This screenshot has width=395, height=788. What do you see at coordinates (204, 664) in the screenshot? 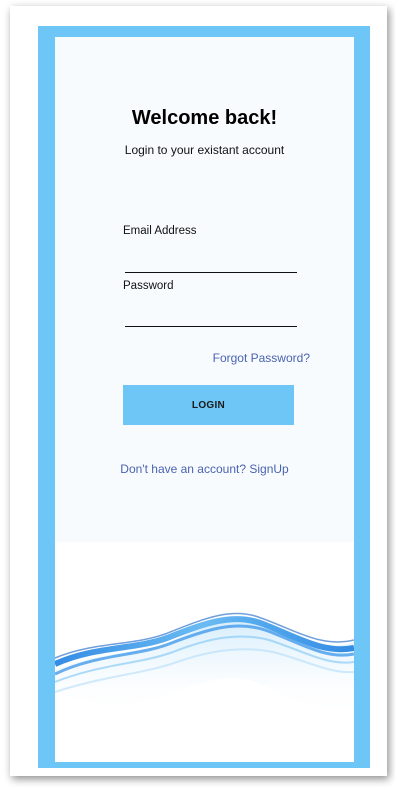
I see `wave-graphic` at bounding box center [204, 664].